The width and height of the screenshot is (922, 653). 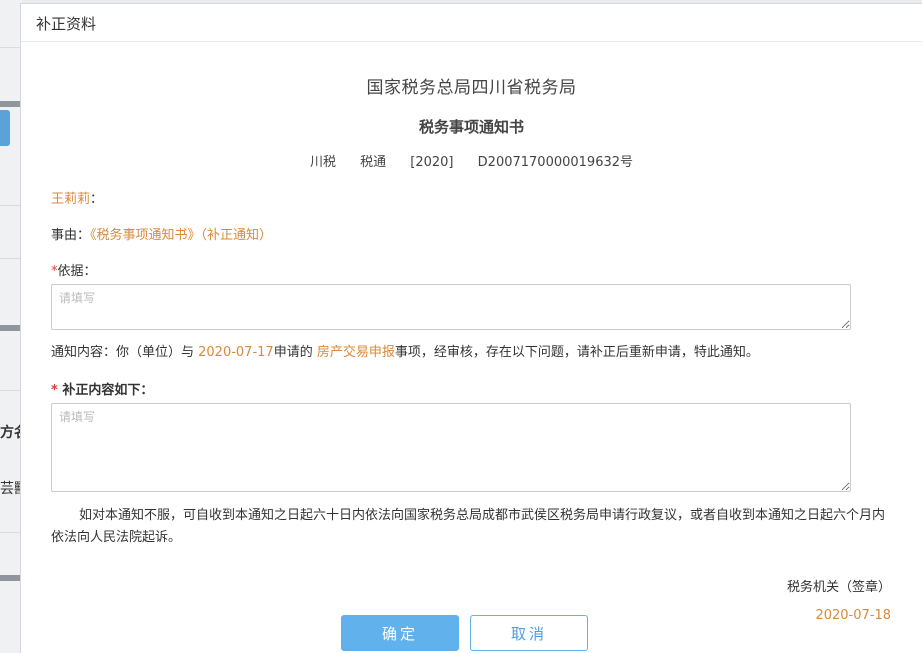 I want to click on basis-input, so click(x=451, y=307).